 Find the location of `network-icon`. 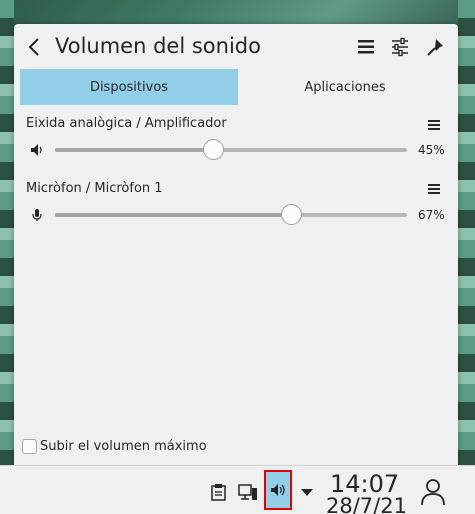

network-icon is located at coordinates (247, 492).